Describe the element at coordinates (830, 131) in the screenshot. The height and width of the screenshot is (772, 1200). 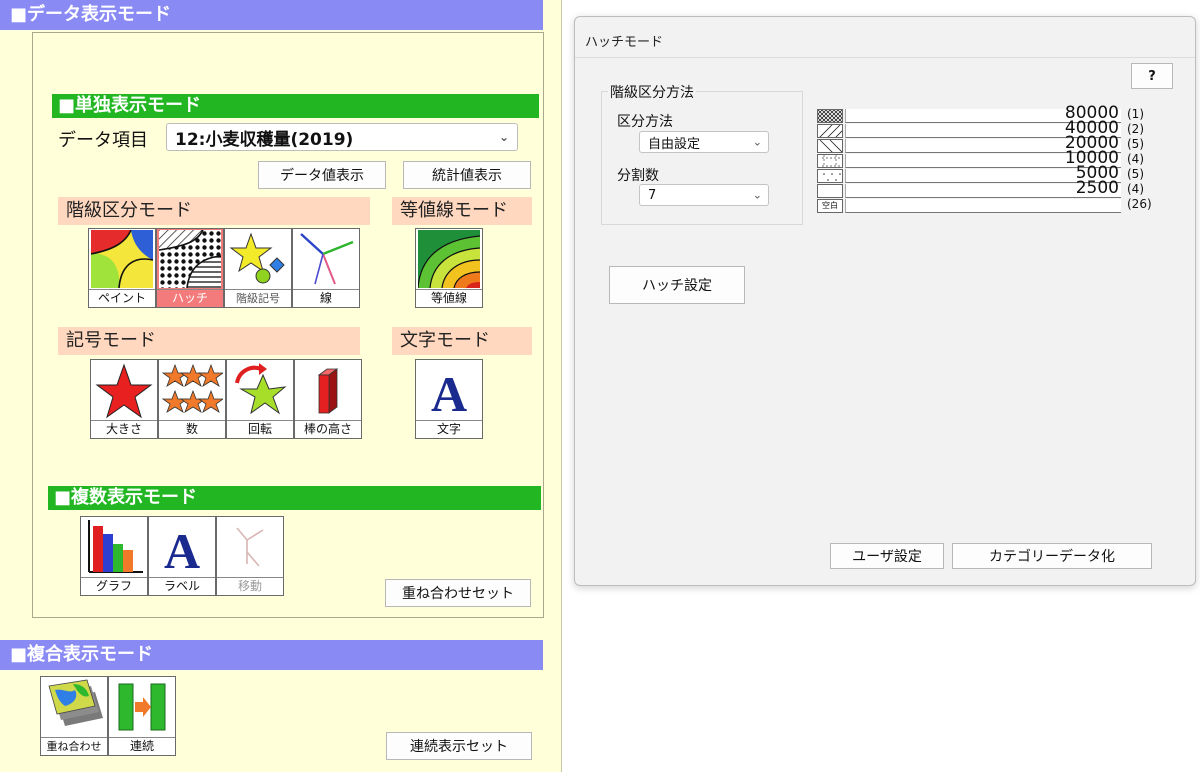
I see `diagonal-hatch-swatch` at that location.